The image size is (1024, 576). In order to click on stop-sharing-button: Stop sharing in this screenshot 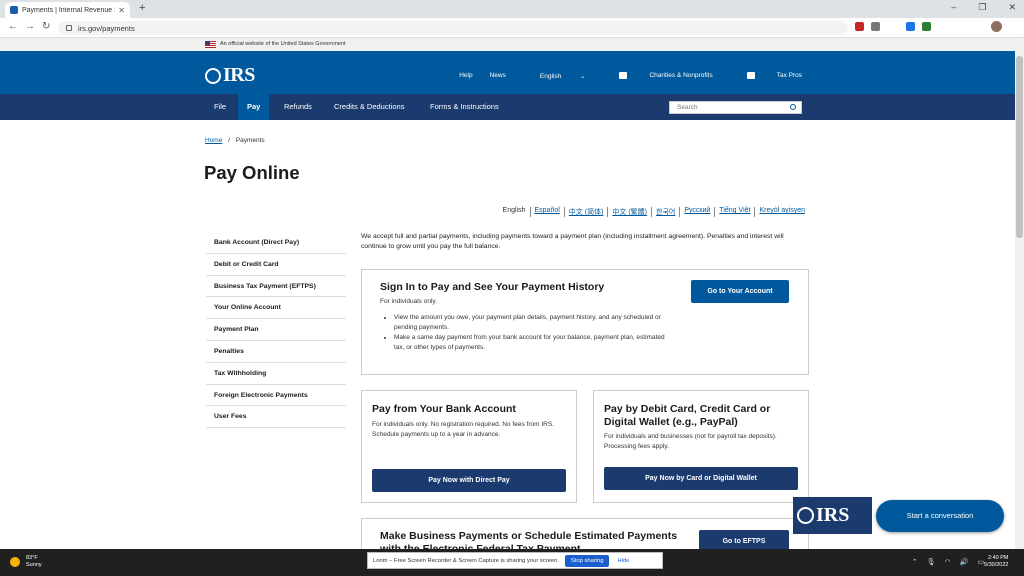, I will do `click(587, 560)`.